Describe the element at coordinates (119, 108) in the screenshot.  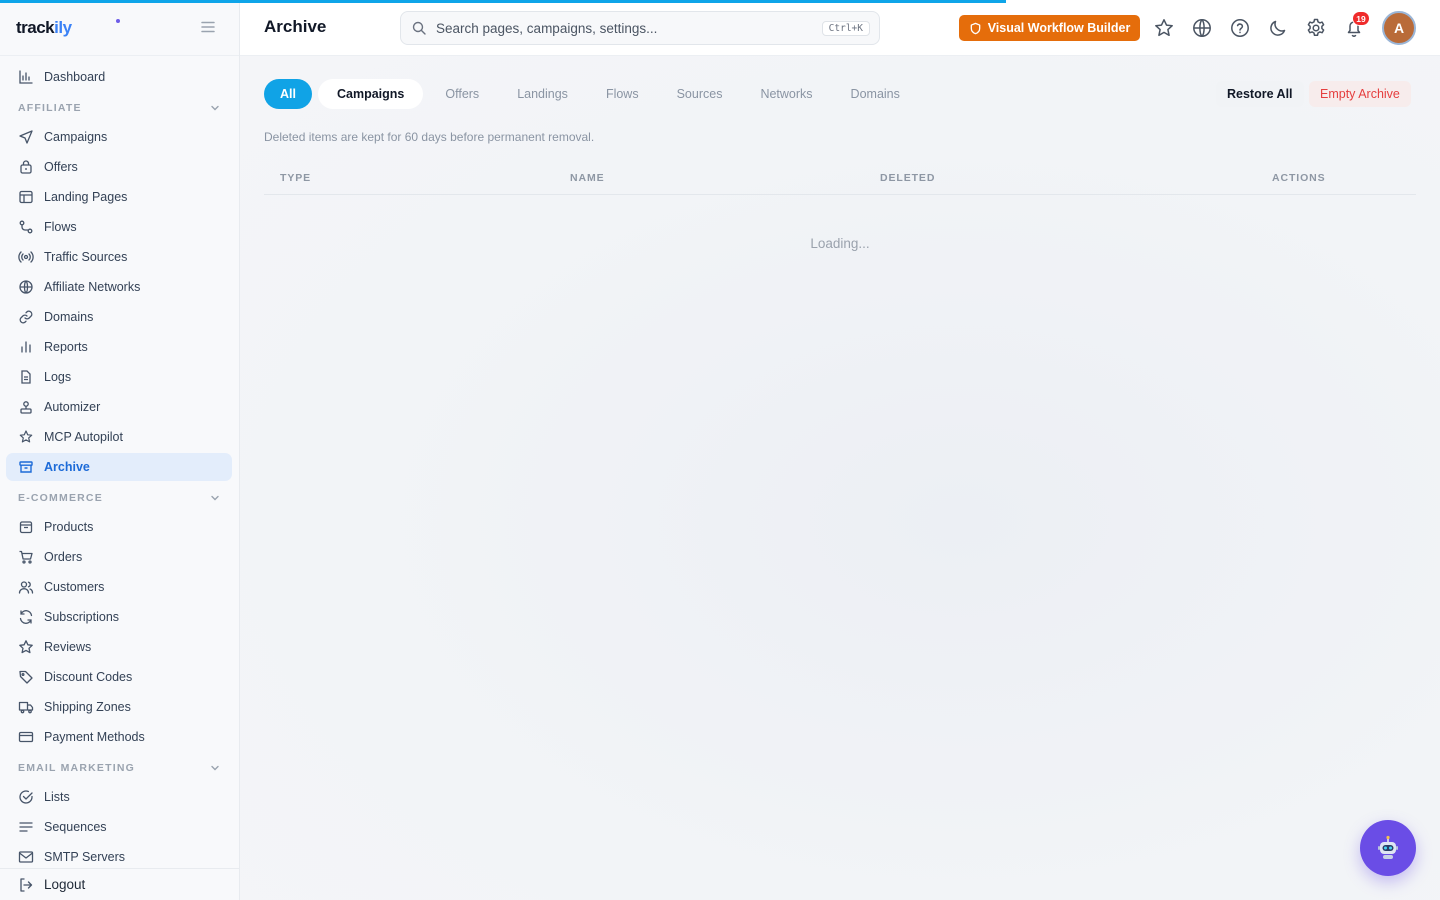
I see `section-header-affiliate: AFFILIATE` at that location.